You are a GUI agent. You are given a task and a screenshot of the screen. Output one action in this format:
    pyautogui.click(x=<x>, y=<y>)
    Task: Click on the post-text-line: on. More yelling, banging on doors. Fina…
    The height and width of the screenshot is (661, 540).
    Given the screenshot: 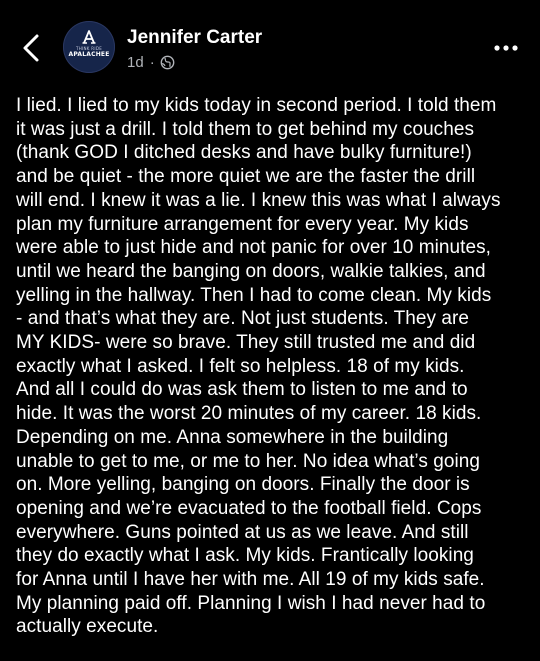 What is the action you would take?
    pyautogui.click(x=243, y=485)
    